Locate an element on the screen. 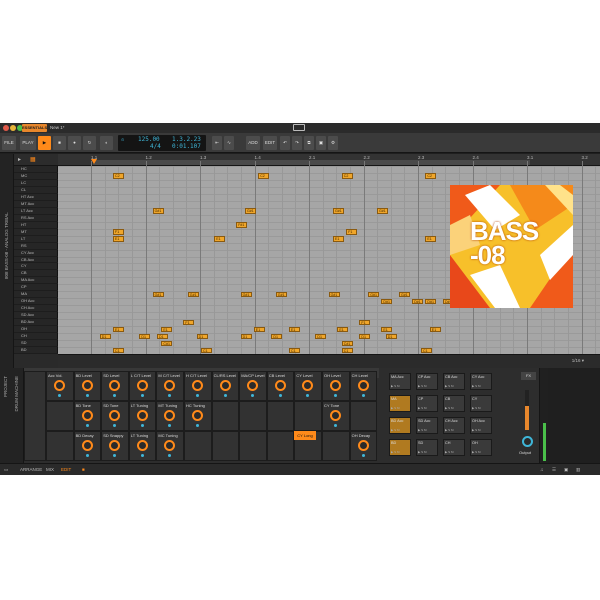 The height and width of the screenshot is (600, 600). drum-pad: MA ▶ S M is located at coordinates (400, 403).